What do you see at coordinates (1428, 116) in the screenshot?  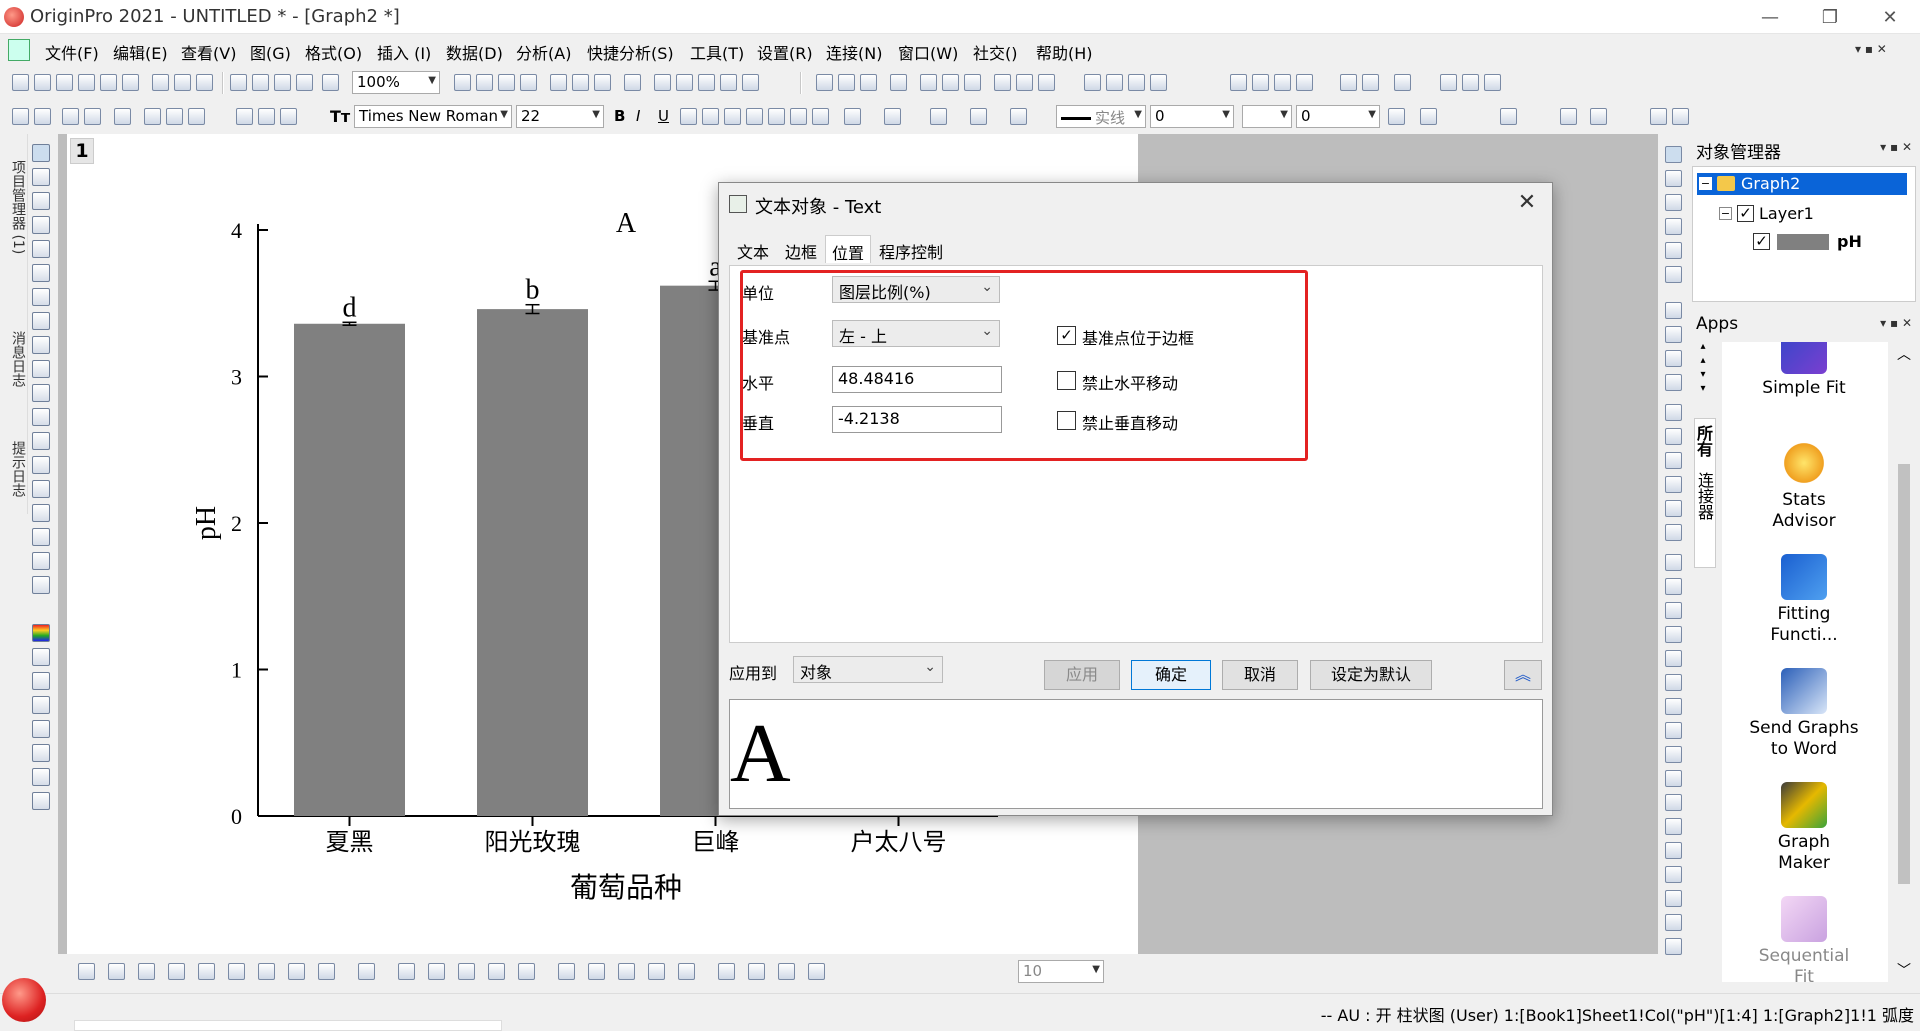 I see `grid-icon` at bounding box center [1428, 116].